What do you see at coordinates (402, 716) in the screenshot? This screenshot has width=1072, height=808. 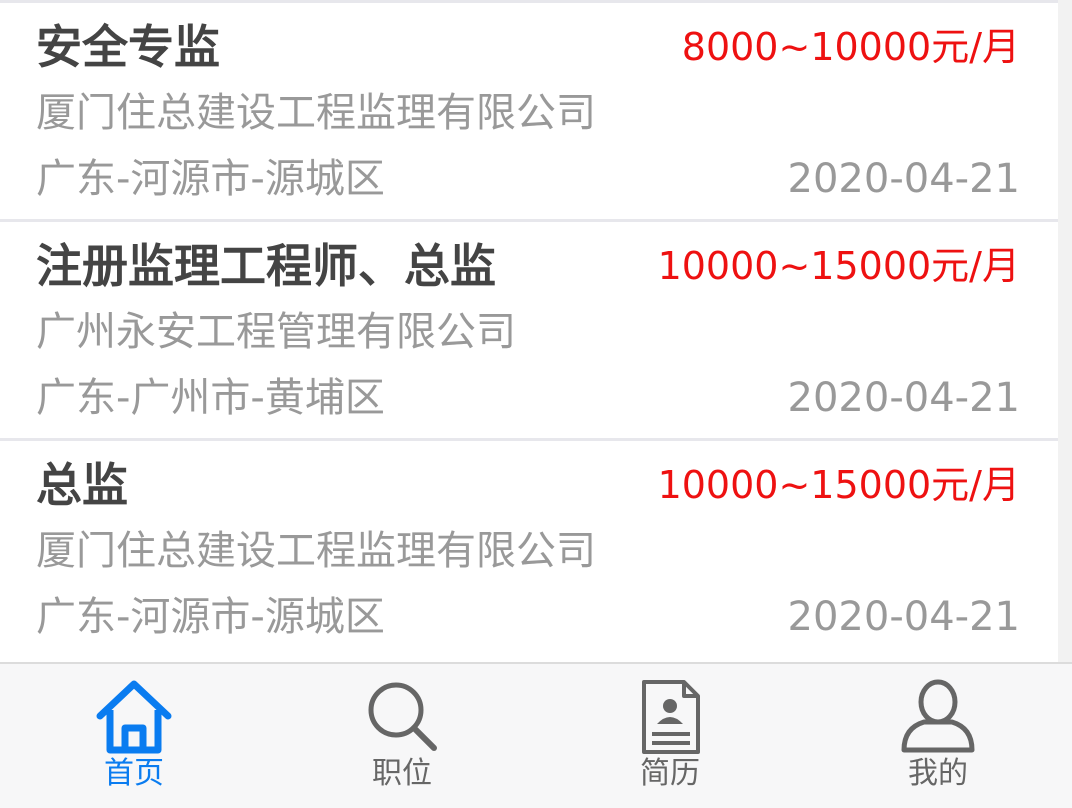 I see `search-icon` at bounding box center [402, 716].